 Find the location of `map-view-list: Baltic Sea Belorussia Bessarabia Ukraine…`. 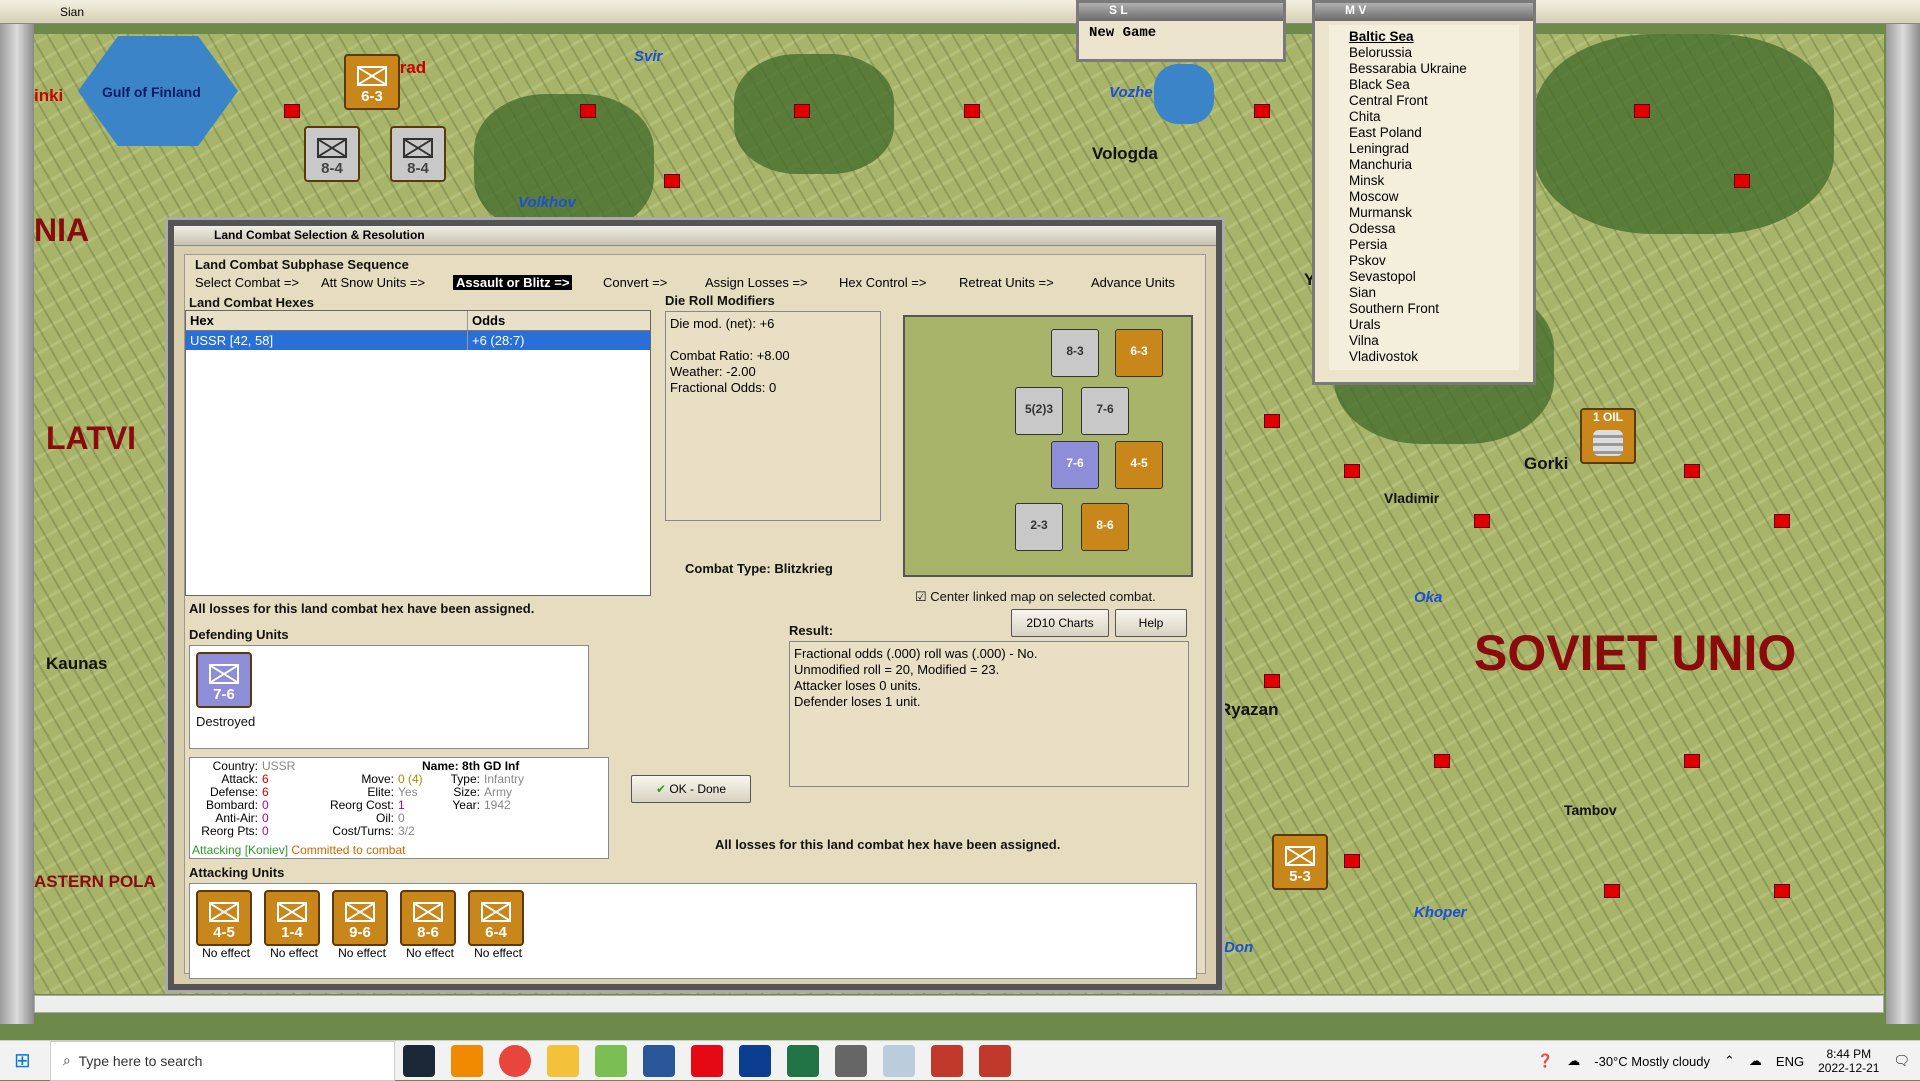

map-view-list: Baltic Sea Belorussia Bessarabia Ukraine… is located at coordinates (1424, 197).